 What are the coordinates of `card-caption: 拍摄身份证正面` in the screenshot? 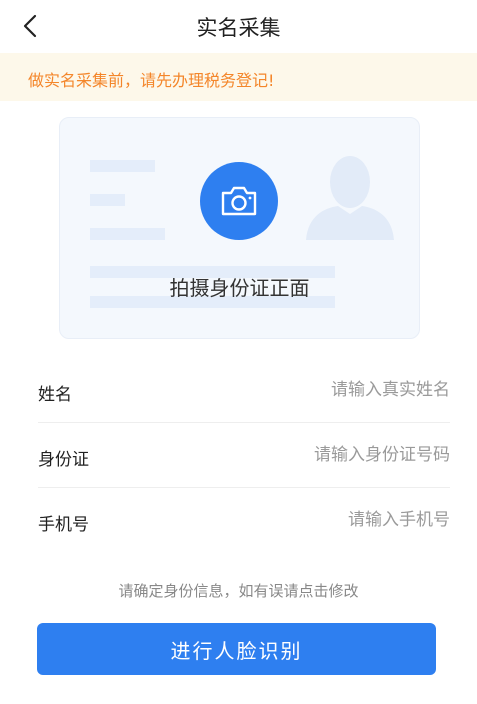 It's located at (239, 288).